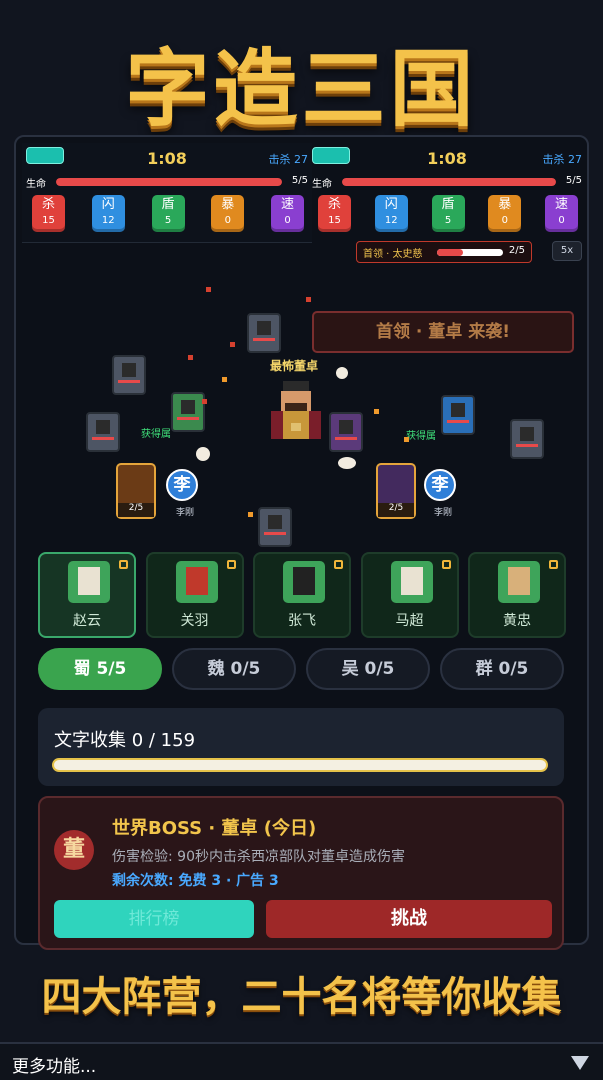  Describe the element at coordinates (100, 669) in the screenshot. I see `tab-shu: 蜀 5/5` at that location.